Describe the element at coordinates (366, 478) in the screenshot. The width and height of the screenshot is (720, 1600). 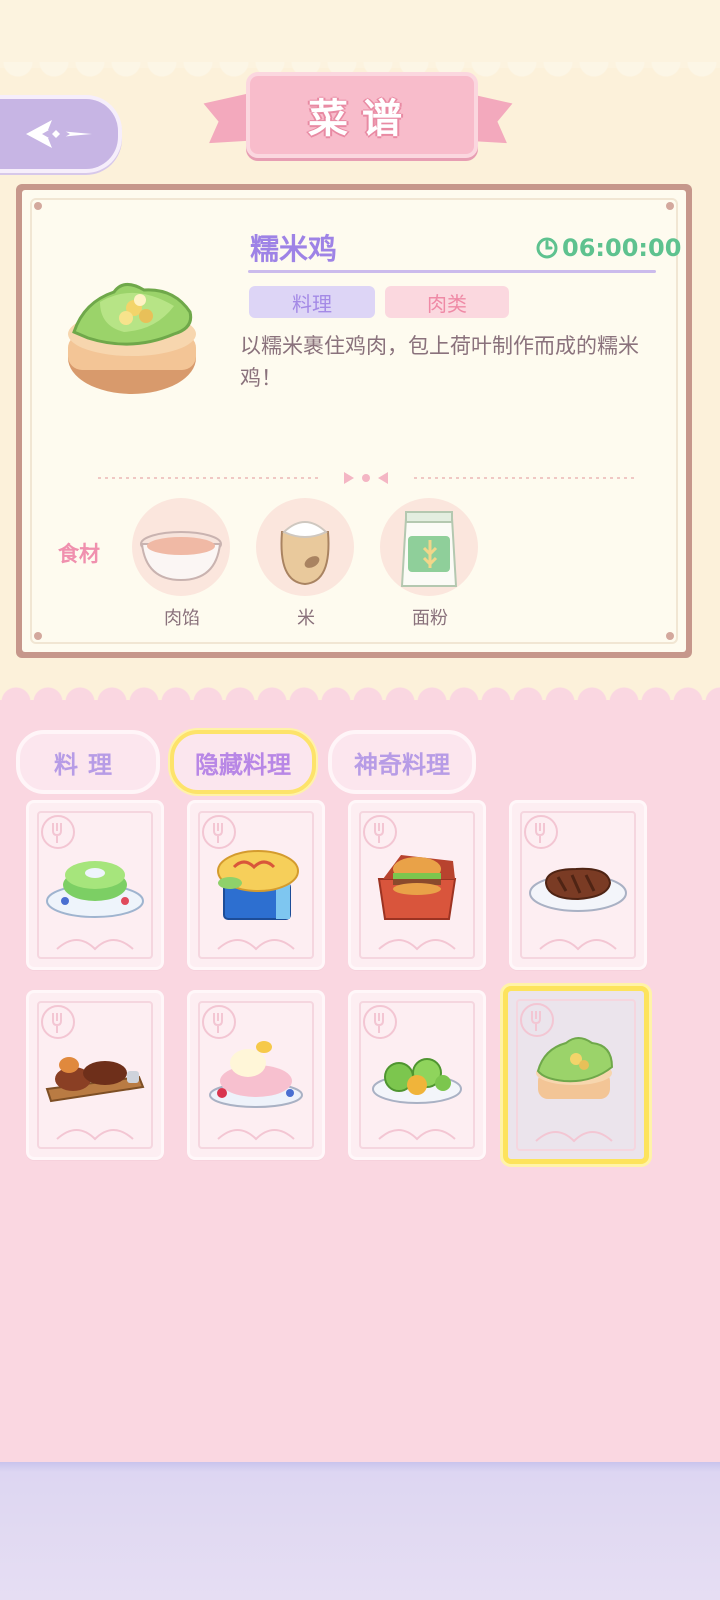
I see `ribbon-divider` at that location.